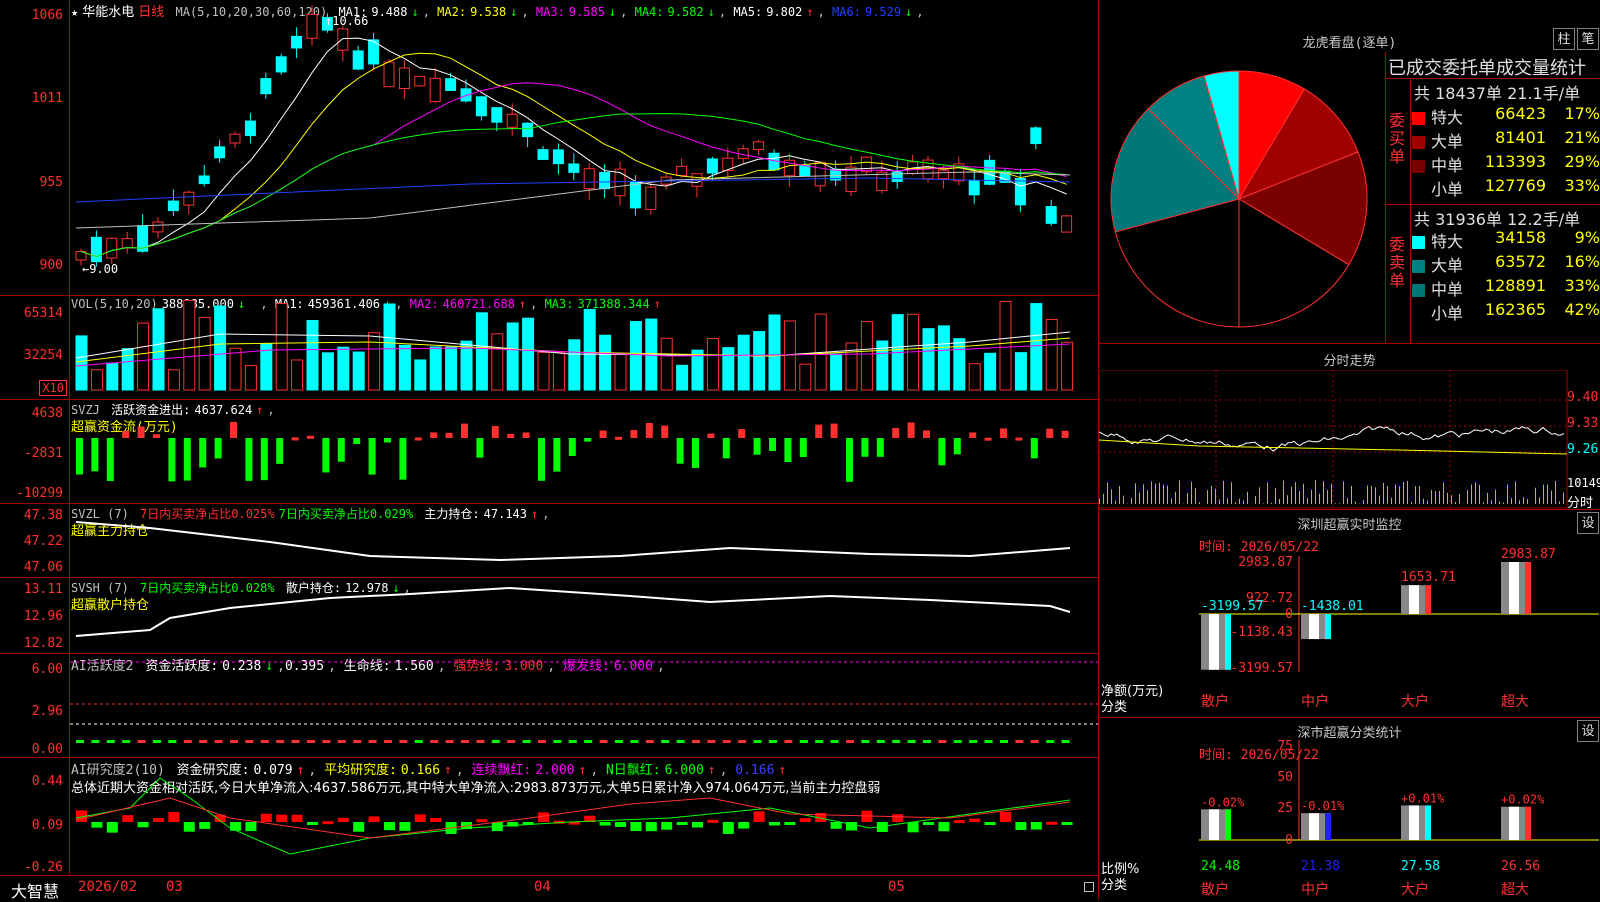  Describe the element at coordinates (584, 452) in the screenshot. I see `fund-flow-chart` at that location.